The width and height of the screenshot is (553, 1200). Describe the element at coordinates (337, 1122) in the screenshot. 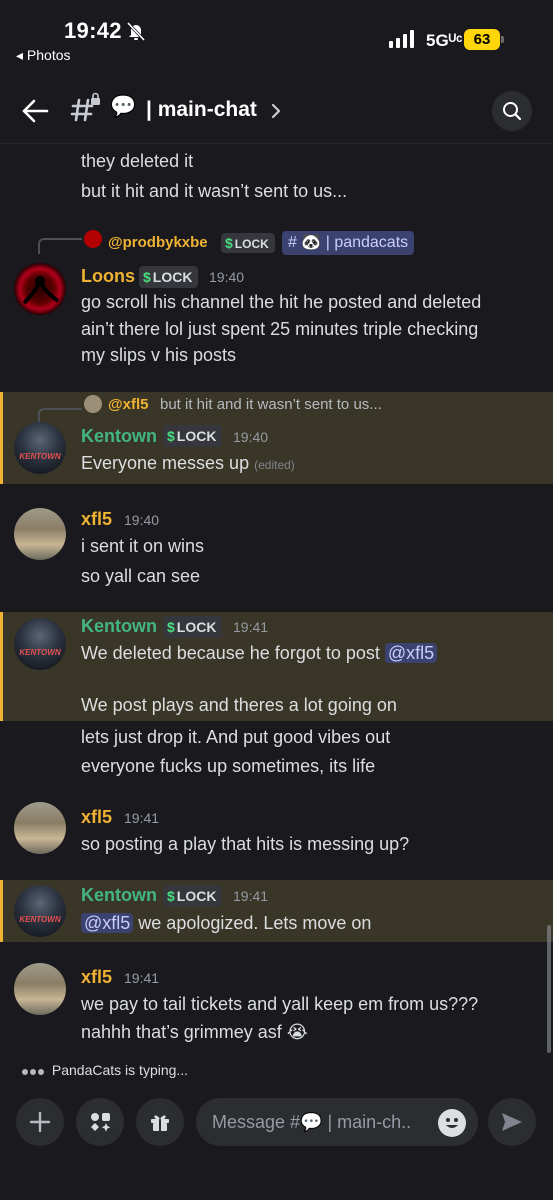

I see `message-input: Message #💬 | main-ch..` at that location.